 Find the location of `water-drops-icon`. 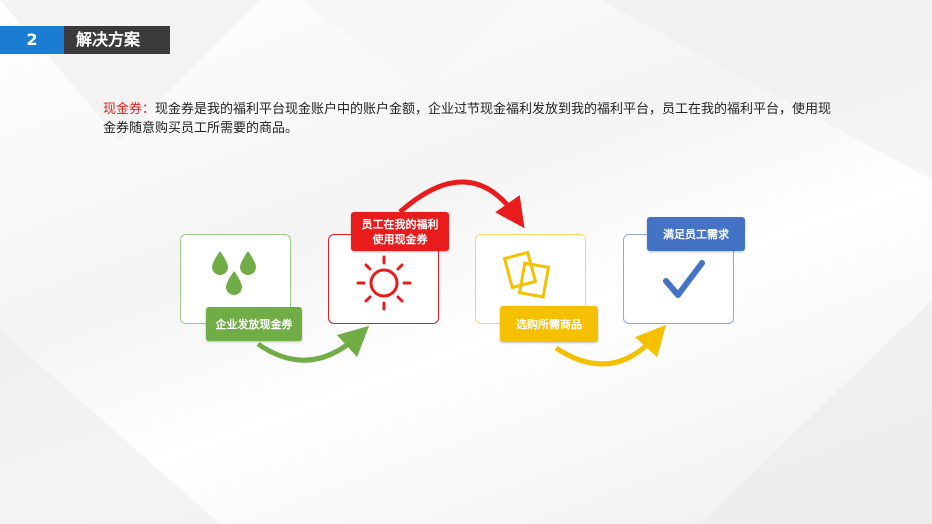

water-drops-icon is located at coordinates (234, 273).